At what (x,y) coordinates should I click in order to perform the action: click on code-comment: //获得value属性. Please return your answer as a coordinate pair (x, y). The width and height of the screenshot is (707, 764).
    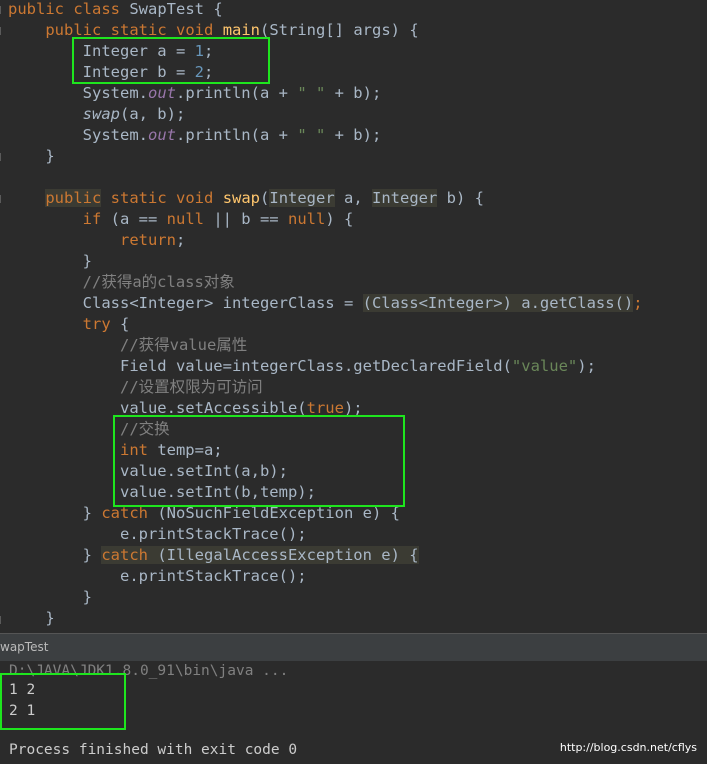
    Looking at the image, I should click on (128, 345).